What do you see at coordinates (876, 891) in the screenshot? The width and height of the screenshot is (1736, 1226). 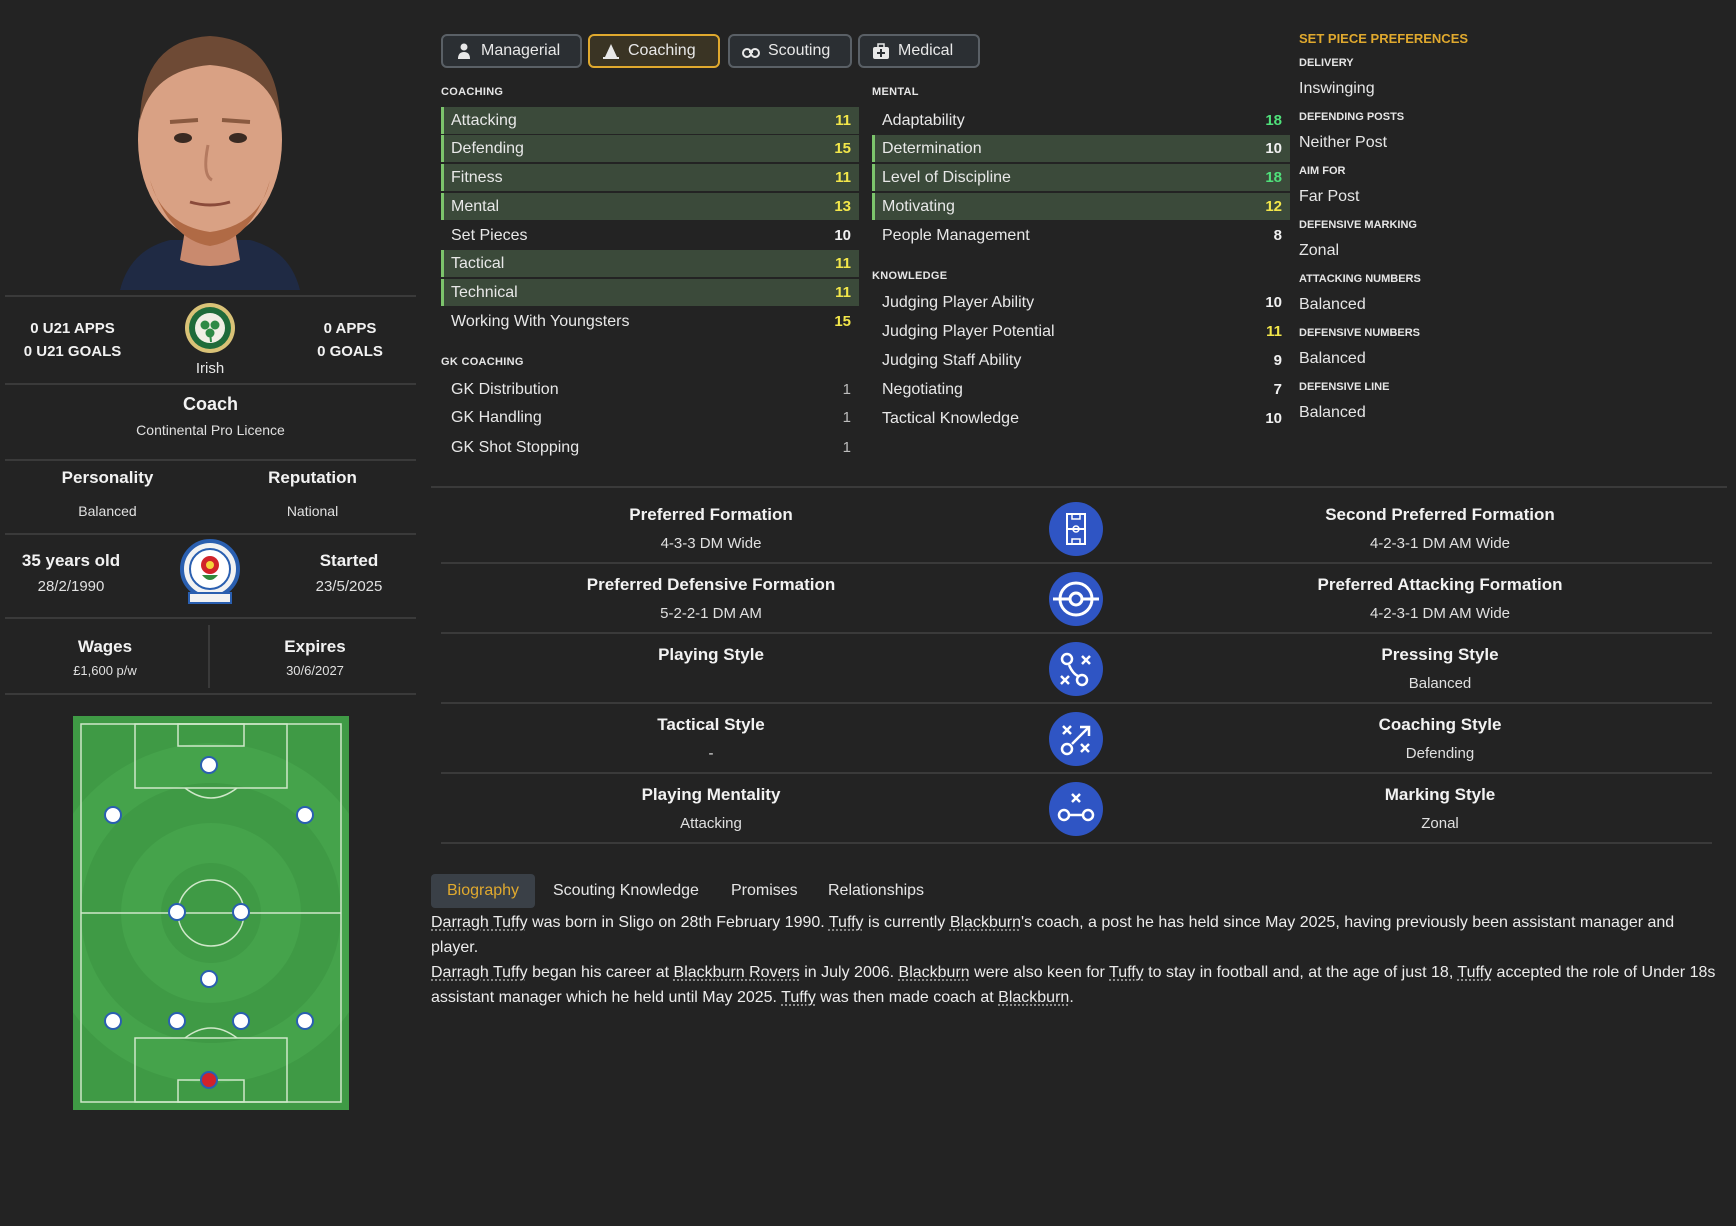 I see `tab-relationships: Relationships` at bounding box center [876, 891].